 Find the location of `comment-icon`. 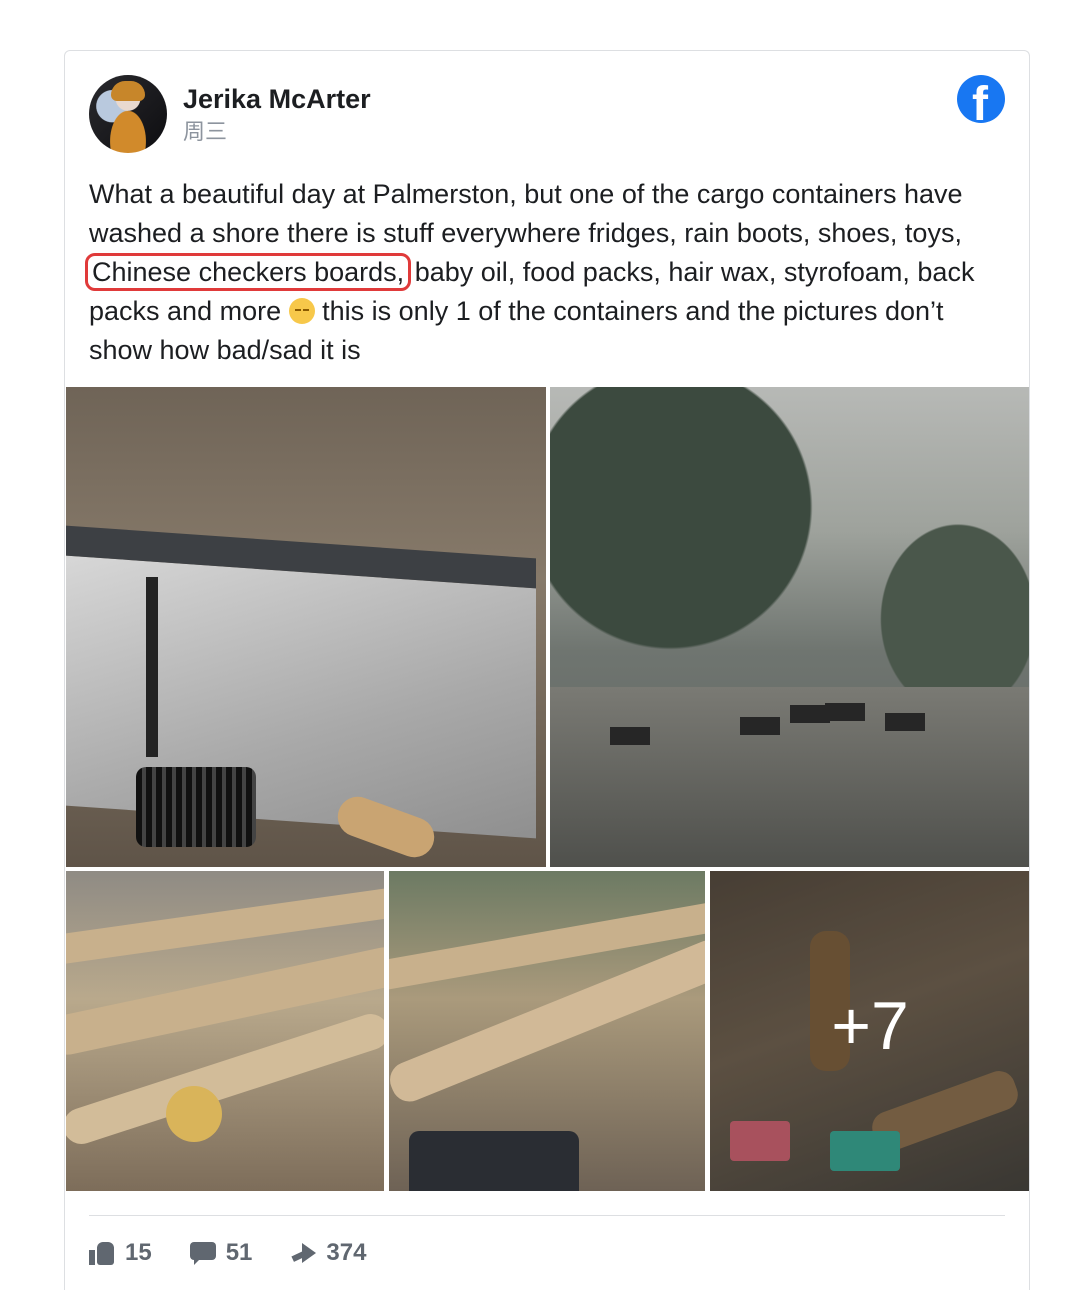

comment-icon is located at coordinates (202, 1253).